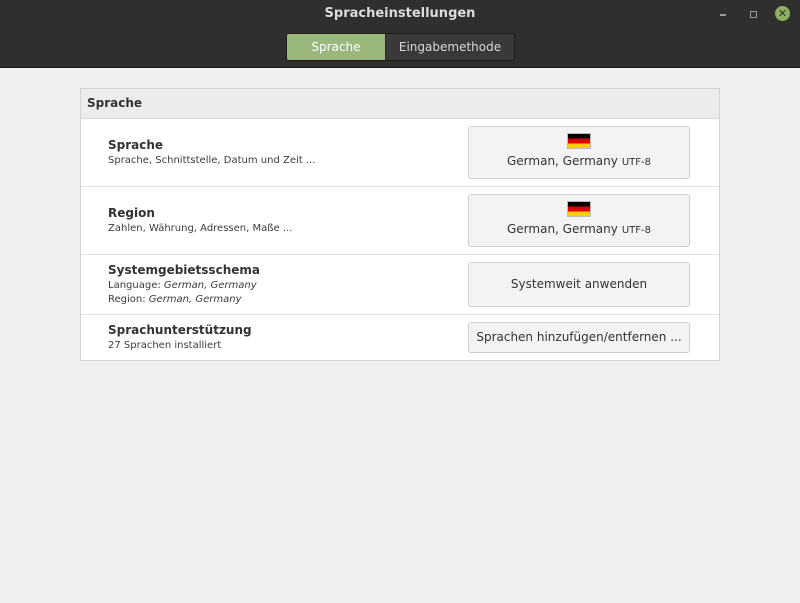 The height and width of the screenshot is (603, 800). Describe the element at coordinates (636, 162) in the screenshot. I see `language-button-encoding: UTF-8` at that location.